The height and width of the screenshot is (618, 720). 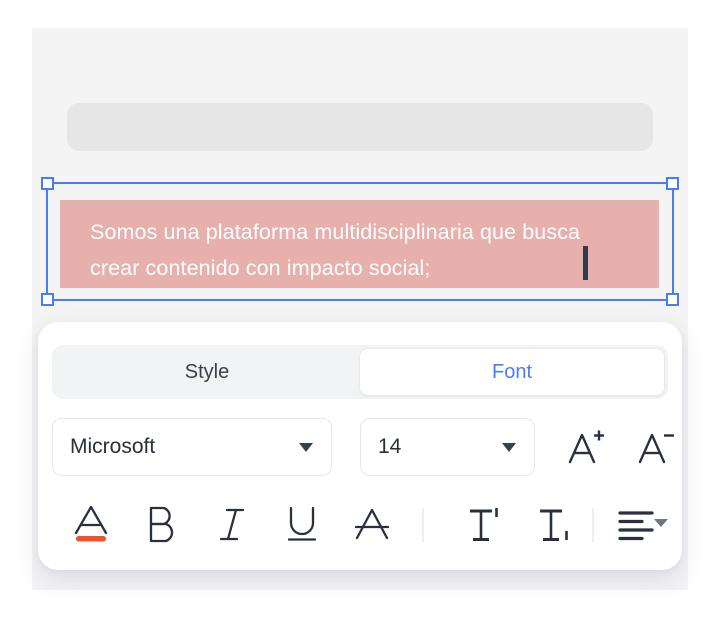 I want to click on strikethrough-icon, so click(x=372, y=524).